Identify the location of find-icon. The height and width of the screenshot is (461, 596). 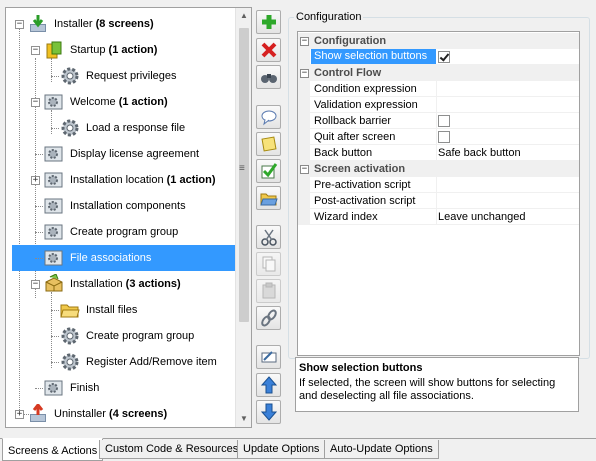
(268, 78).